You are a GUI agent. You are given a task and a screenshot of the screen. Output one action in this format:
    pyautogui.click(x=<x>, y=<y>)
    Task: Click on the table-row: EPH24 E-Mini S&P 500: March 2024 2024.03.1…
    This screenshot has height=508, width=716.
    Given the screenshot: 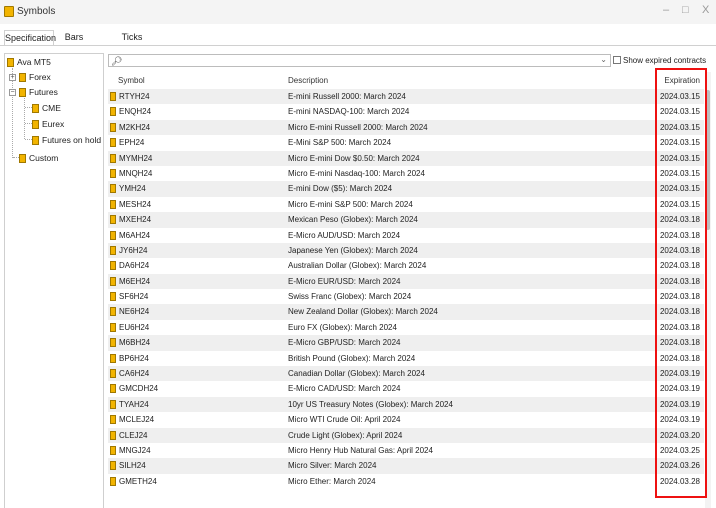 What is the action you would take?
    pyautogui.click(x=406, y=143)
    